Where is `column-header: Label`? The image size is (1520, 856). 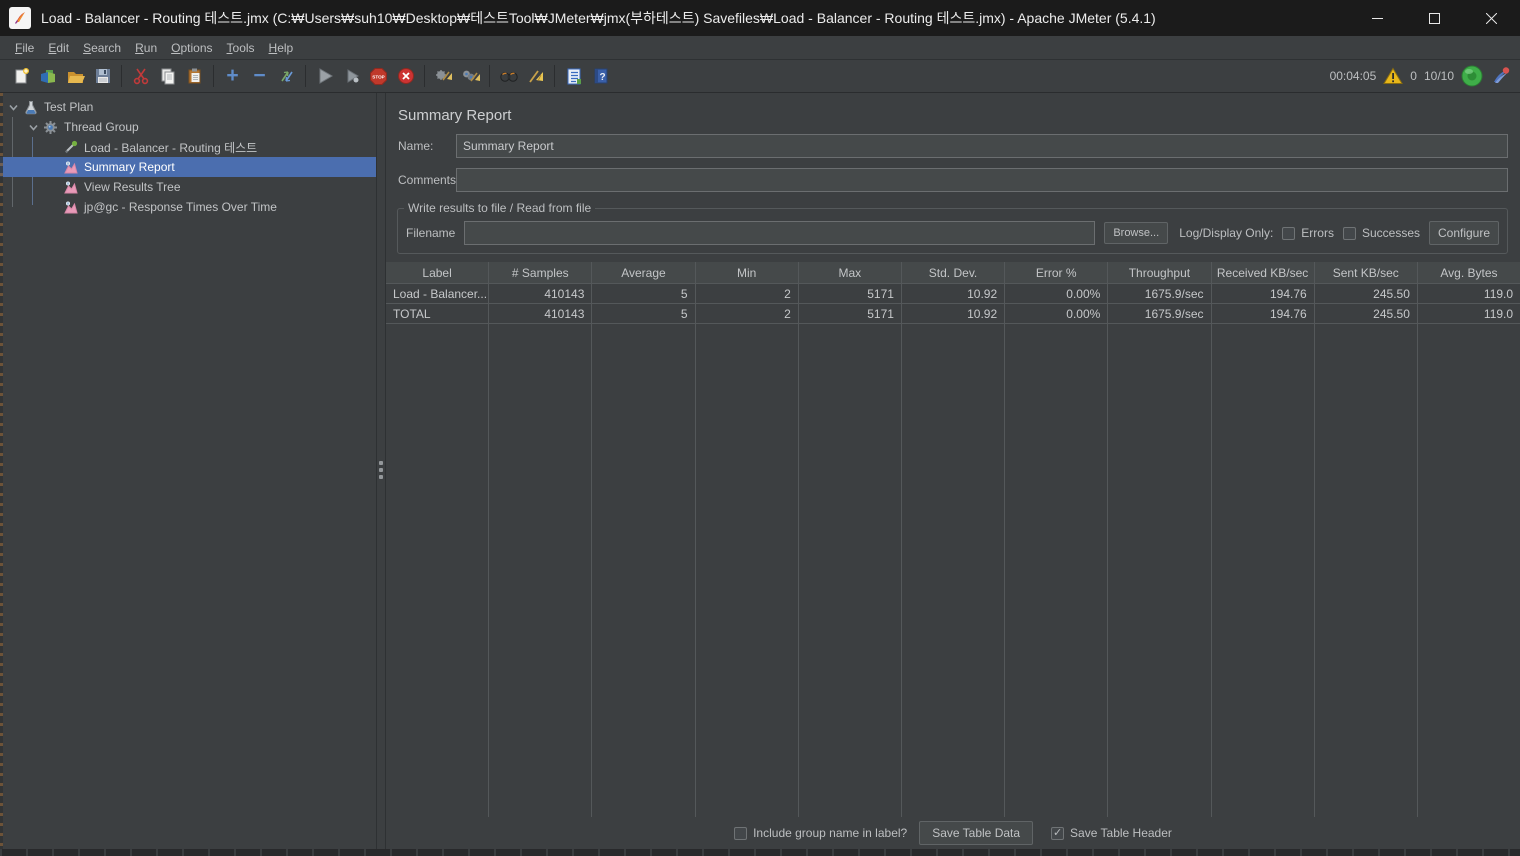 column-header: Label is located at coordinates (437, 273).